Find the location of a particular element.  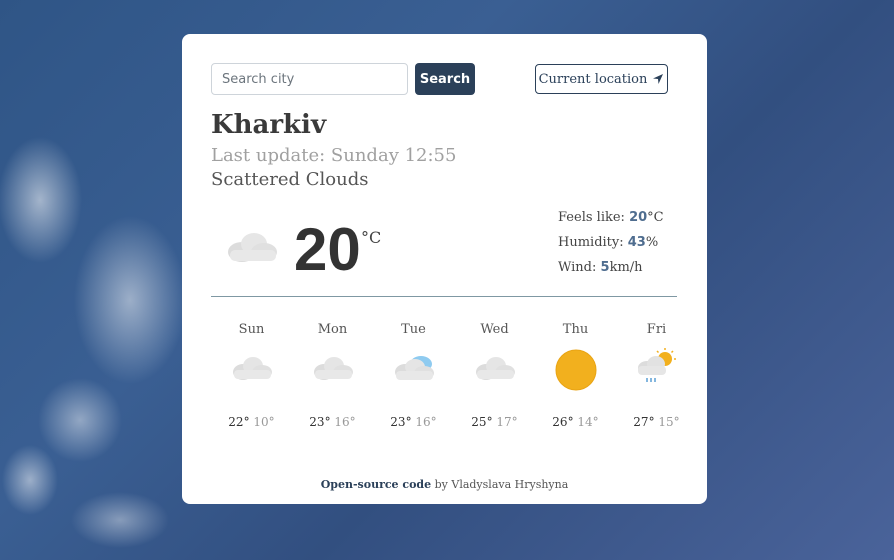

forecast-low: 10° is located at coordinates (264, 422).